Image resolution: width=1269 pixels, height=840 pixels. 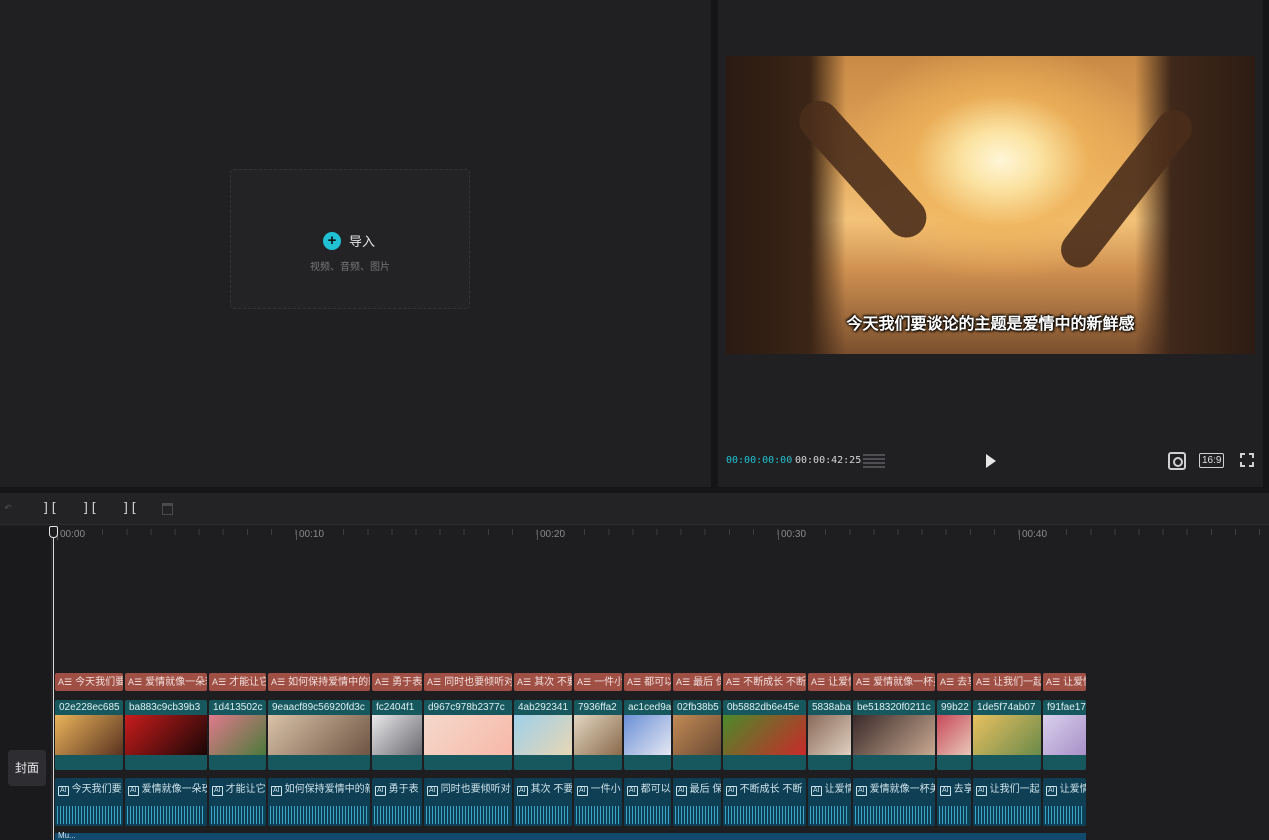 I want to click on video-clip: d967c978b2377c, so click(x=468, y=735).